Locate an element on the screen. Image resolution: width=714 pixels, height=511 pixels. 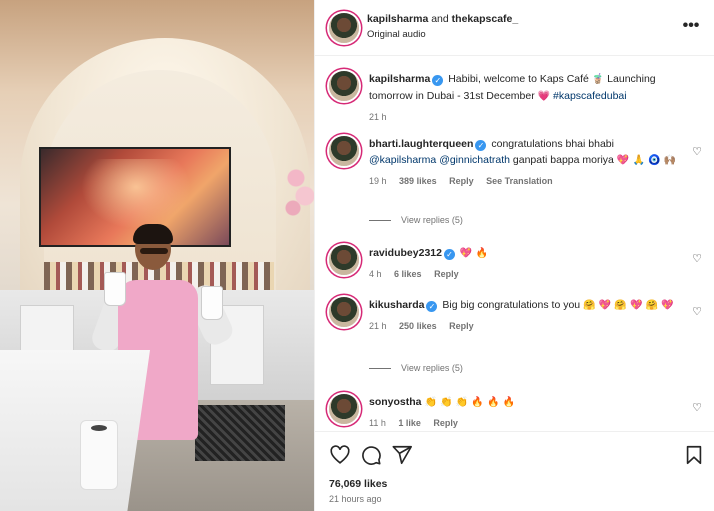
mention-link: @ginnichatrath is located at coordinates (474, 160).